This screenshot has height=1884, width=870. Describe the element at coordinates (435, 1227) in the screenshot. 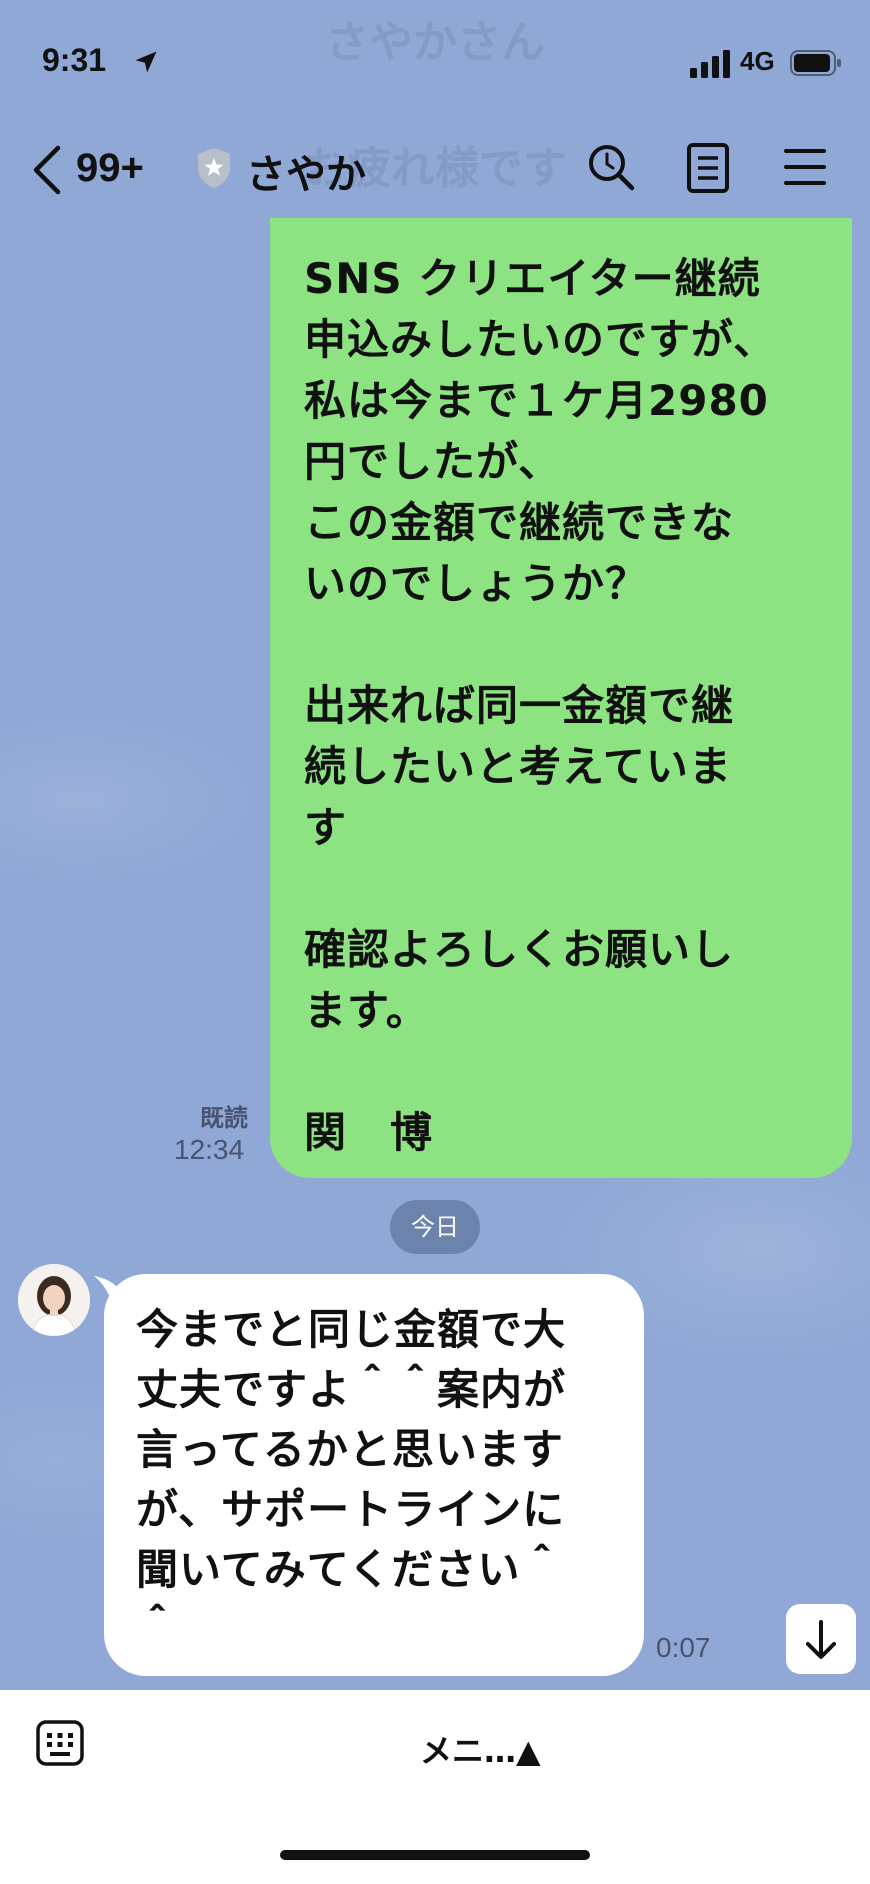

I see `date-separator: 今日` at that location.